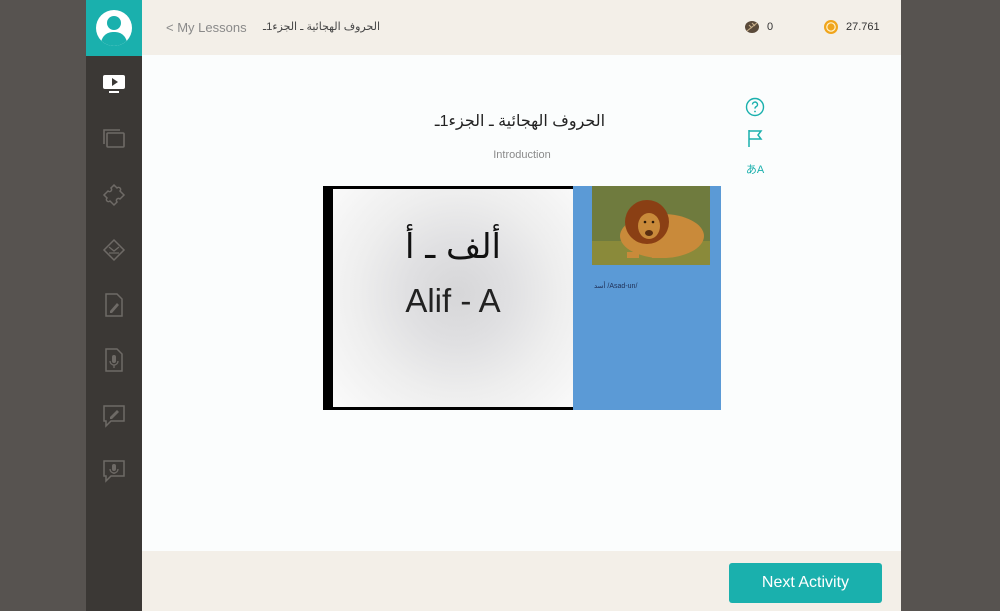 This screenshot has height=611, width=1000. Describe the element at coordinates (647, 298) in the screenshot. I see `vocab-panel: أسد /Asad-un/` at that location.